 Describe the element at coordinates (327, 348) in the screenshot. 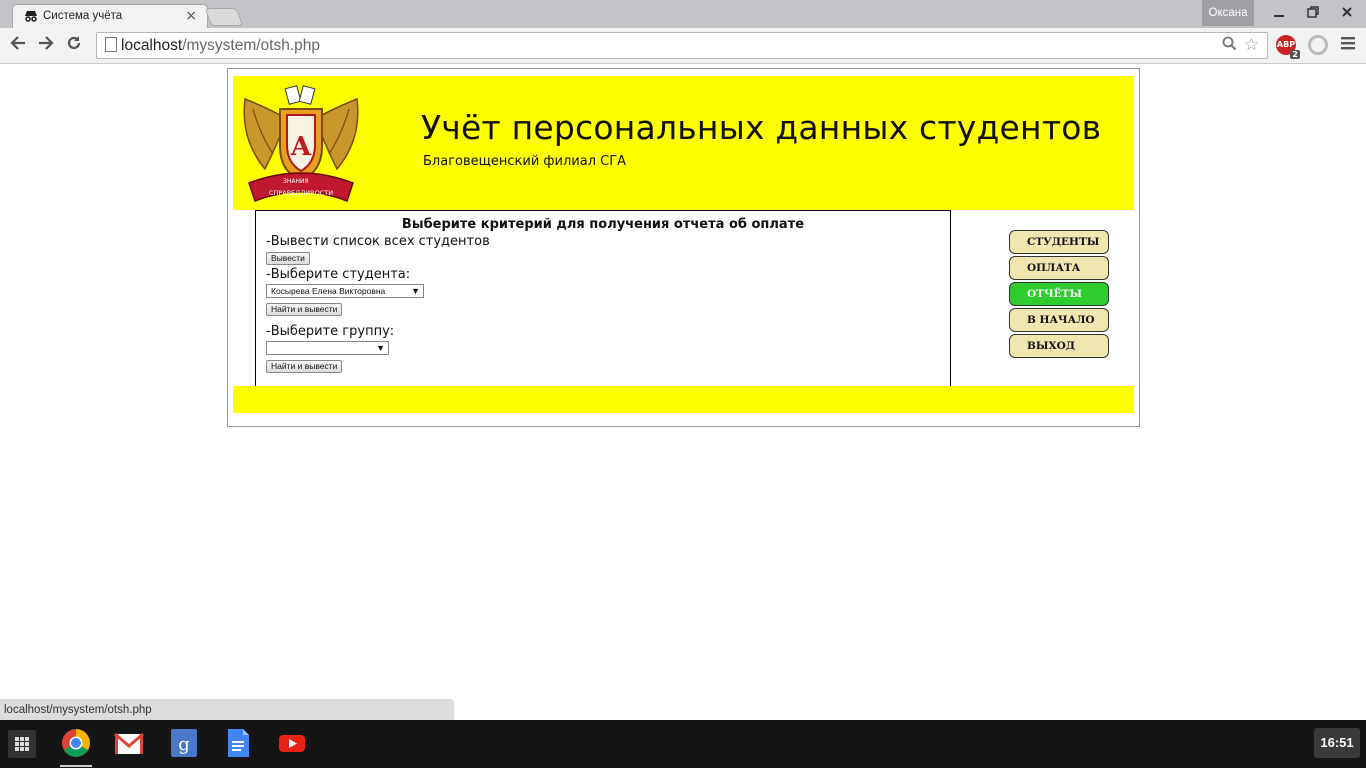

I see `group-select: ▼` at that location.